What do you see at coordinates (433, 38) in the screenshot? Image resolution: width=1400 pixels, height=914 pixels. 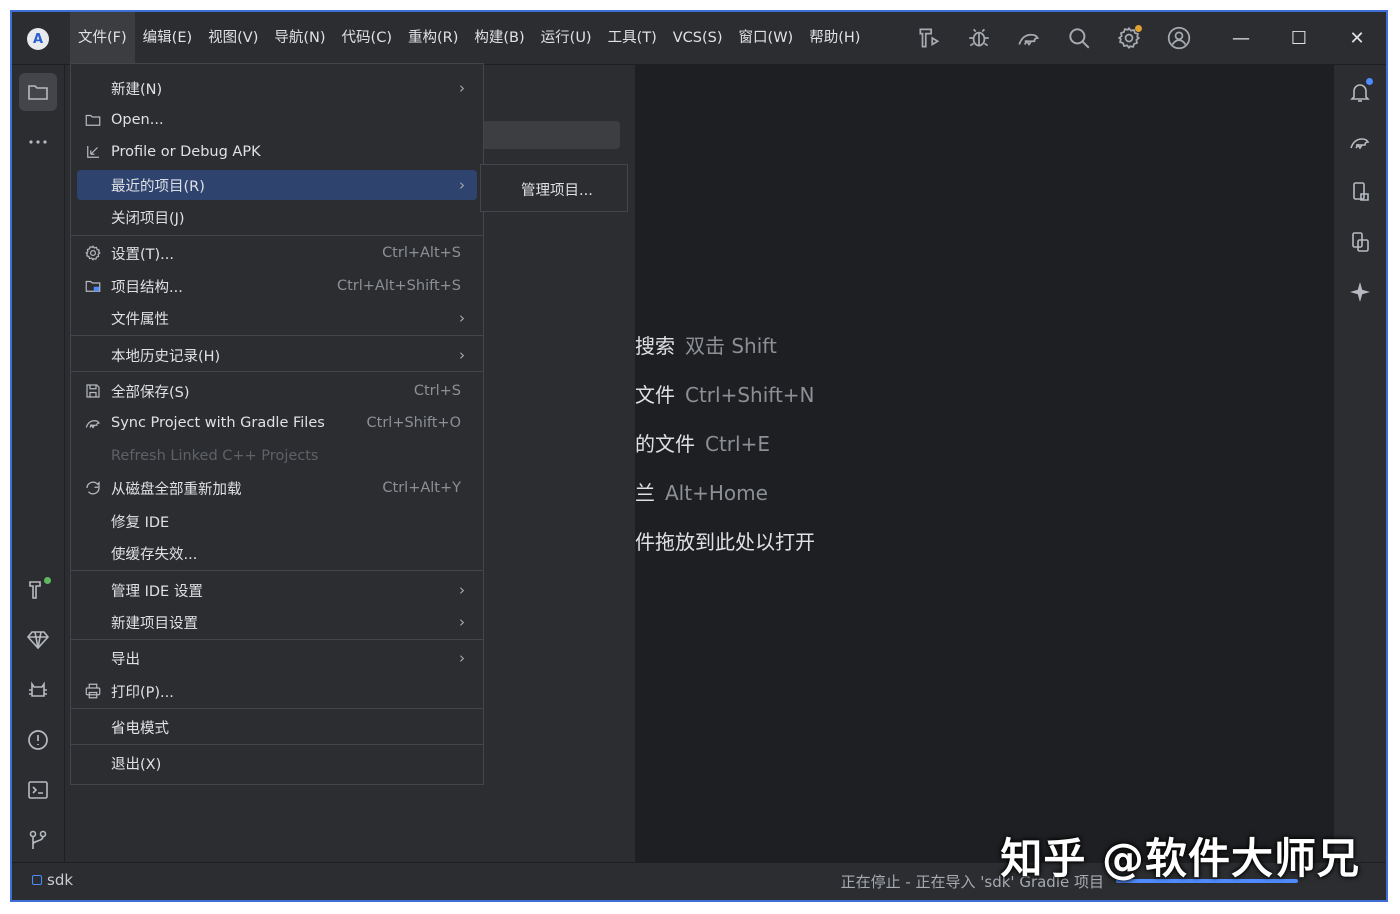 I see `menu-5: 重构(R)` at bounding box center [433, 38].